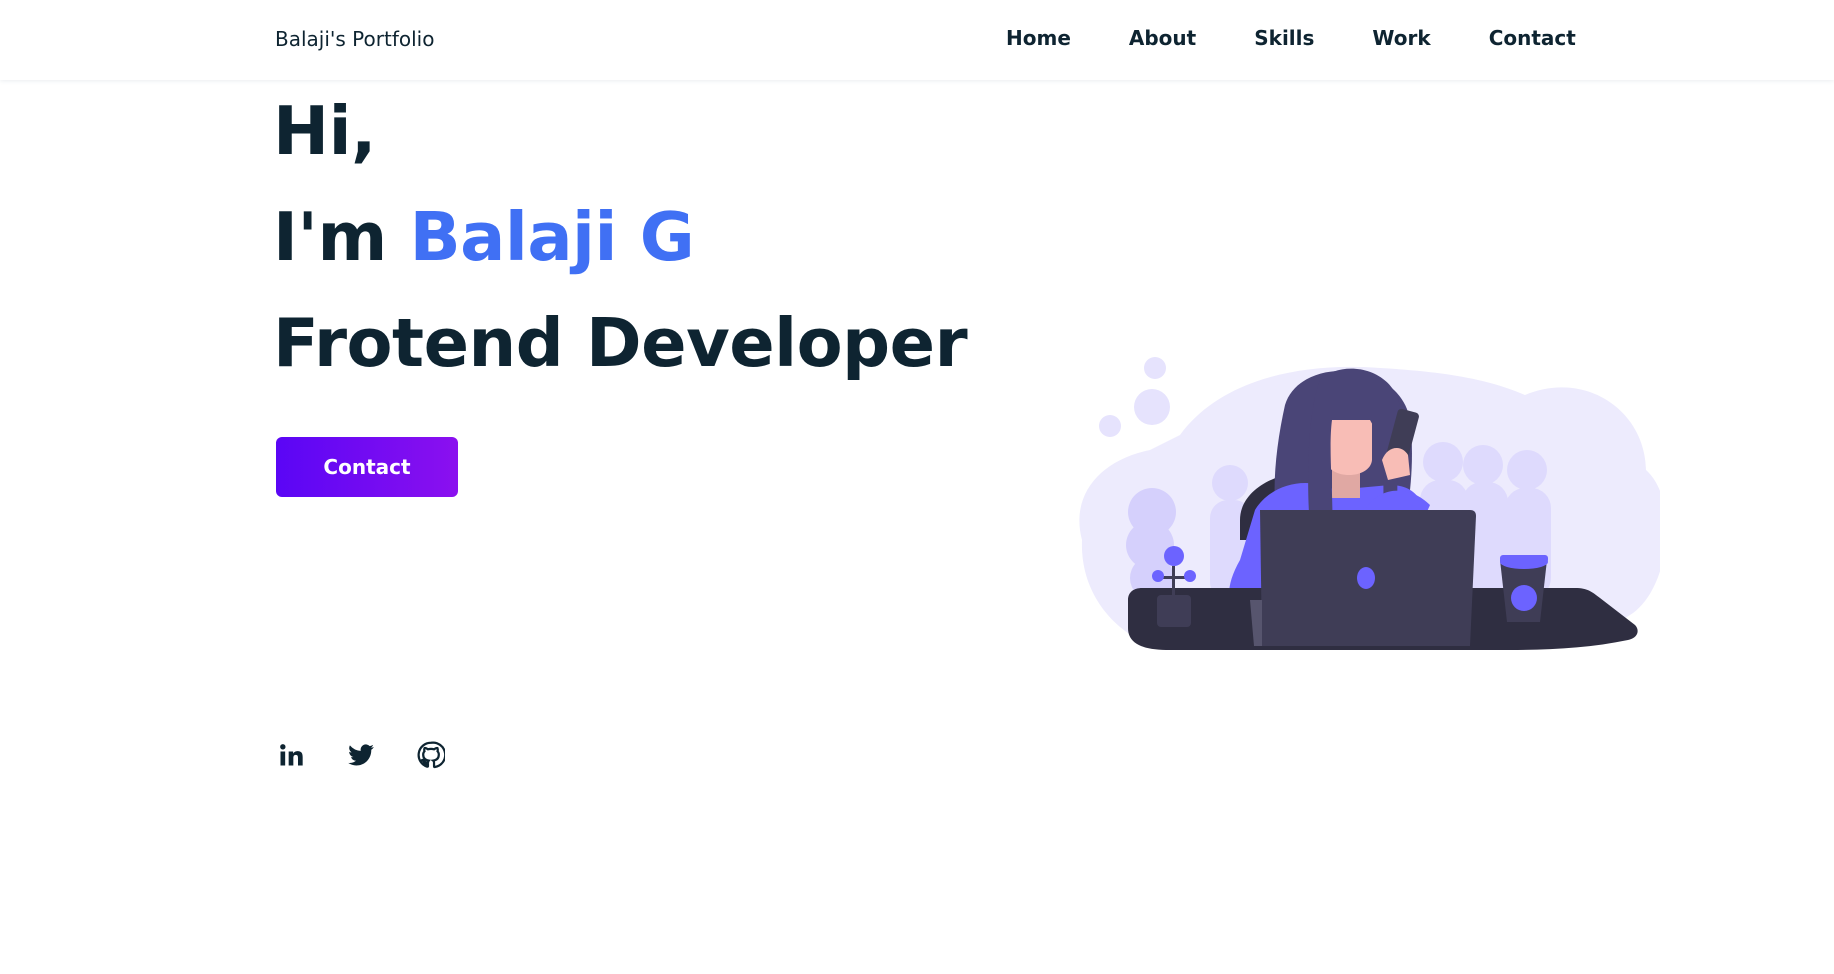  I want to click on github-link, so click(431, 755).